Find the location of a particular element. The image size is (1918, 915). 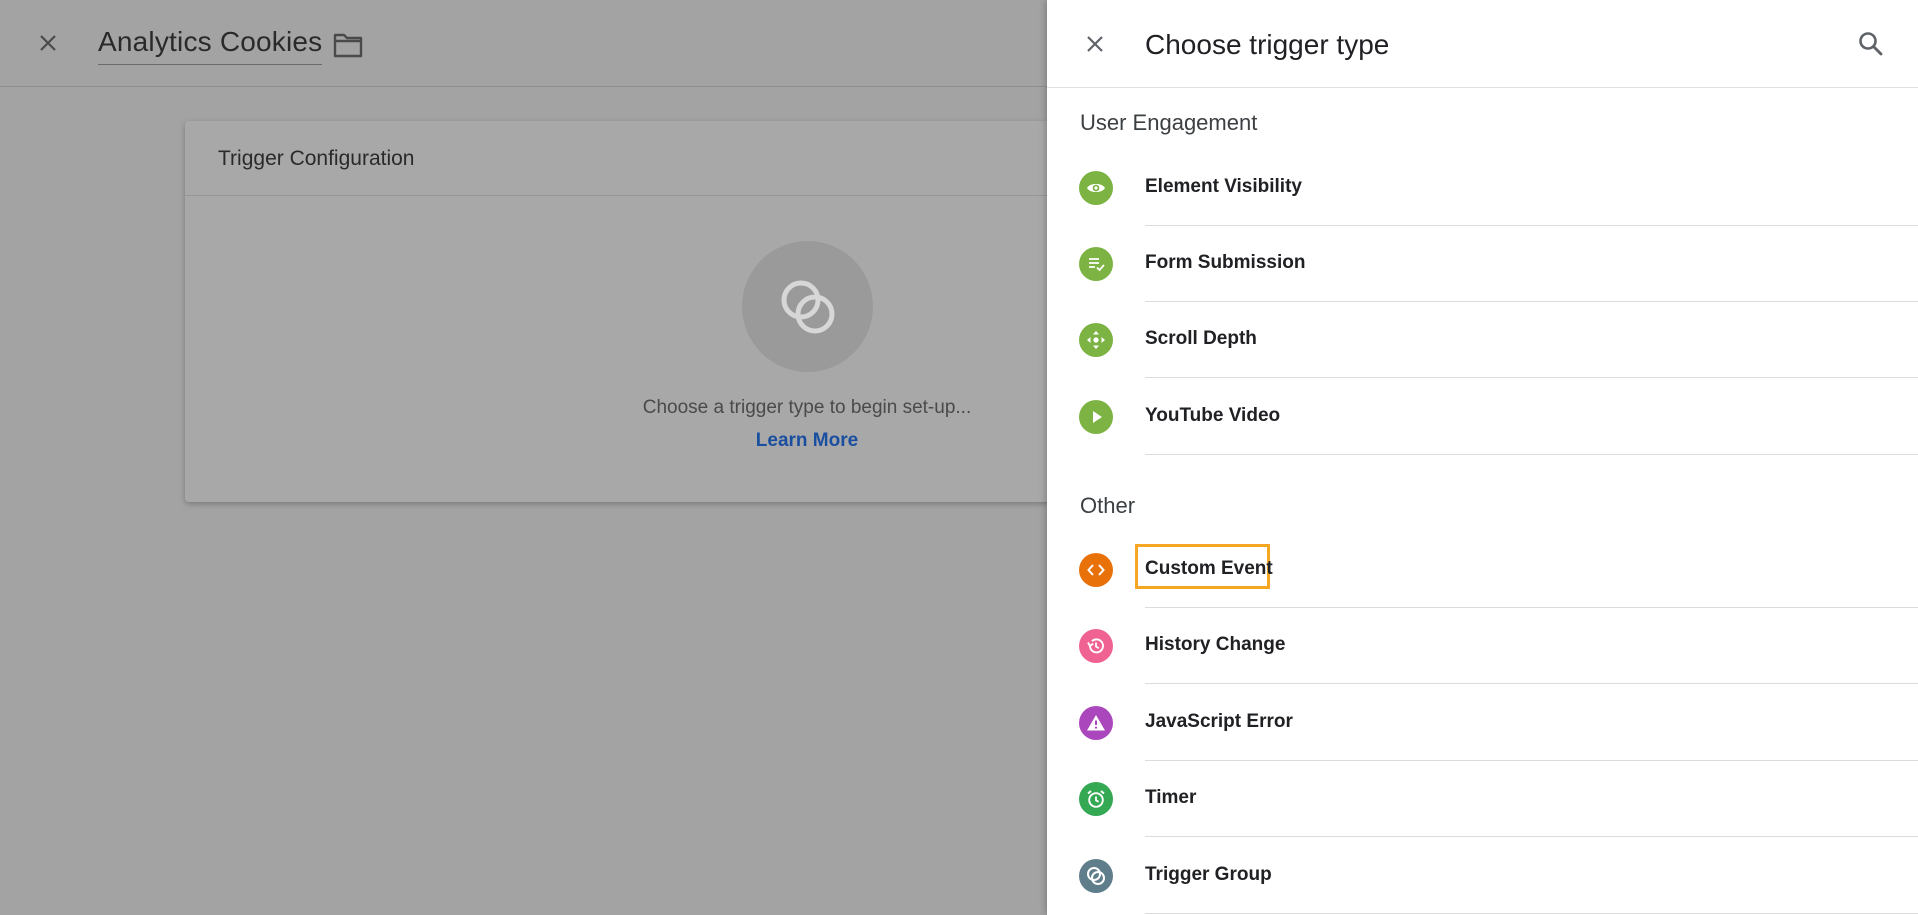

section-title-other: Other is located at coordinates (1108, 505).